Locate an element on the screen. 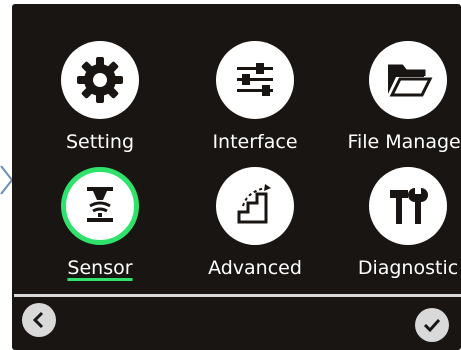 This screenshot has height=350, width=461. menu-item-diagnostic: Diagnostic is located at coordinates (399, 210).